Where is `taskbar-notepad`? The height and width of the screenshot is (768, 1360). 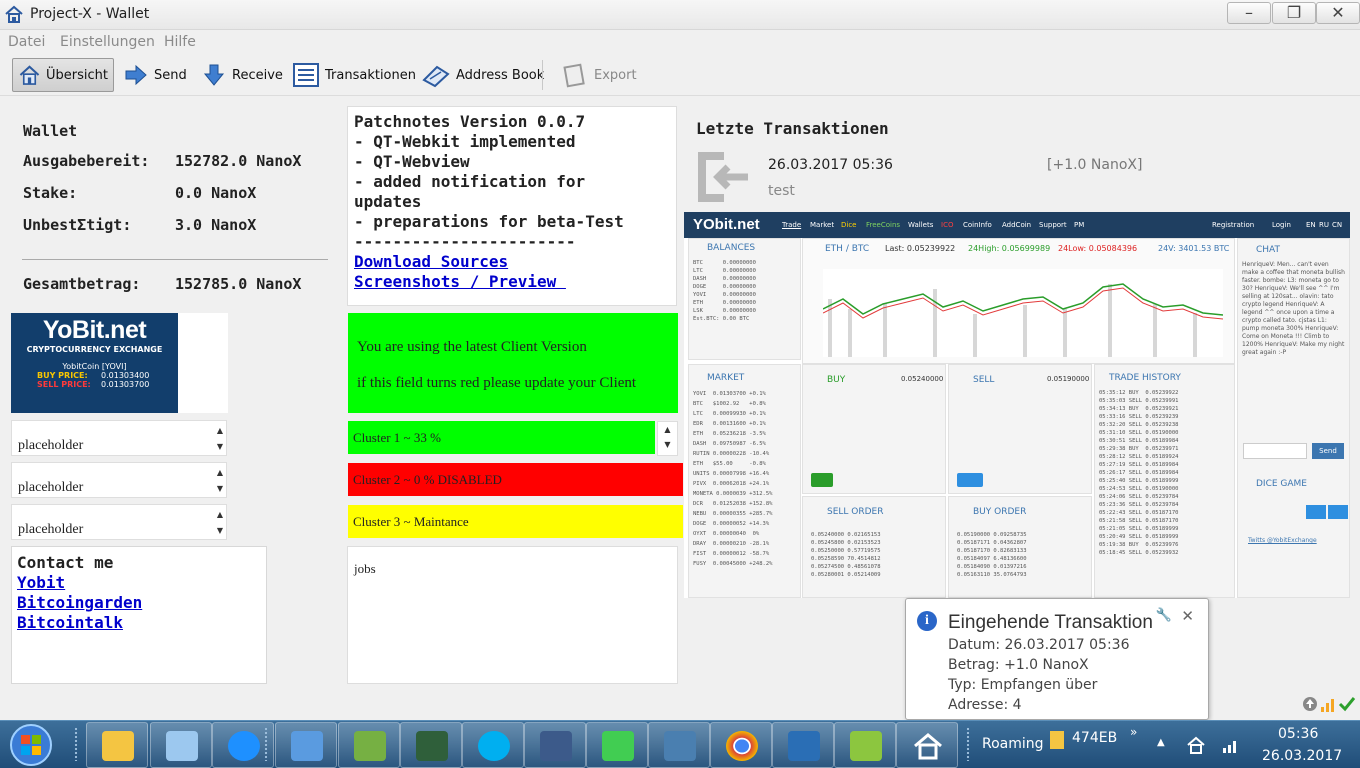 taskbar-notepad is located at coordinates (181, 745).